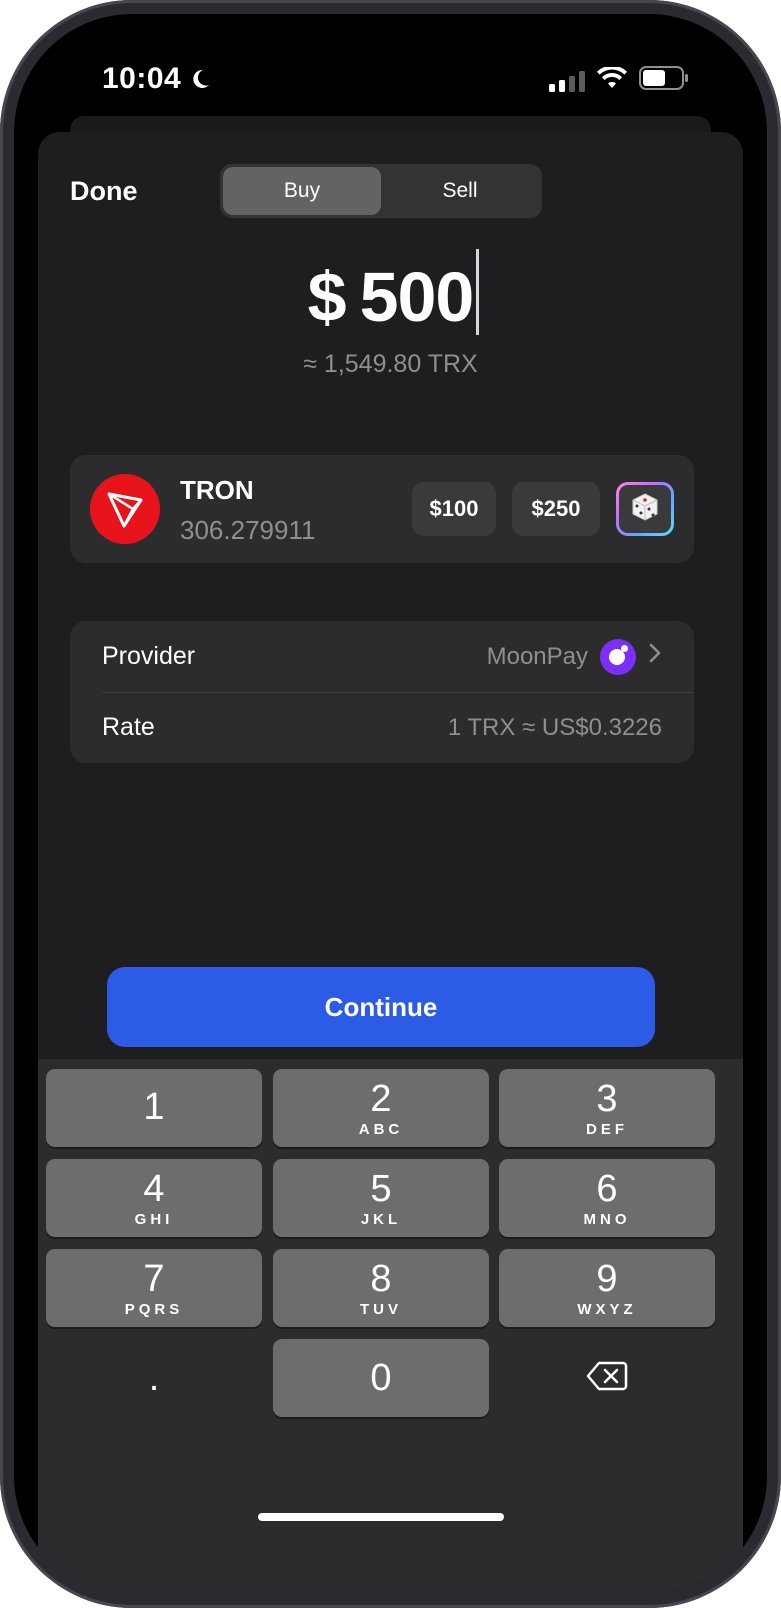 Image resolution: width=781 pixels, height=1608 pixels. I want to click on key-0: 0, so click(381, 1378).